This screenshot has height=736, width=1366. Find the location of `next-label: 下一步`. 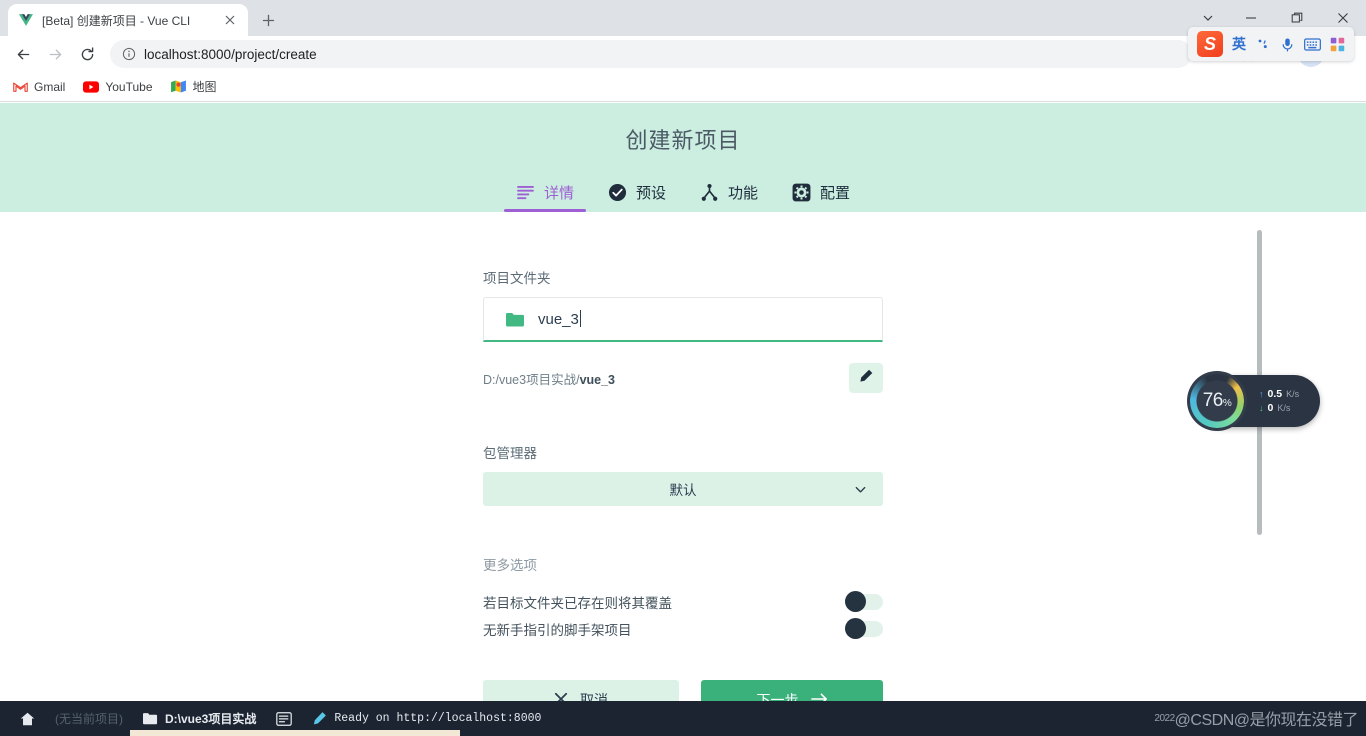

next-label: 下一步 is located at coordinates (777, 696).